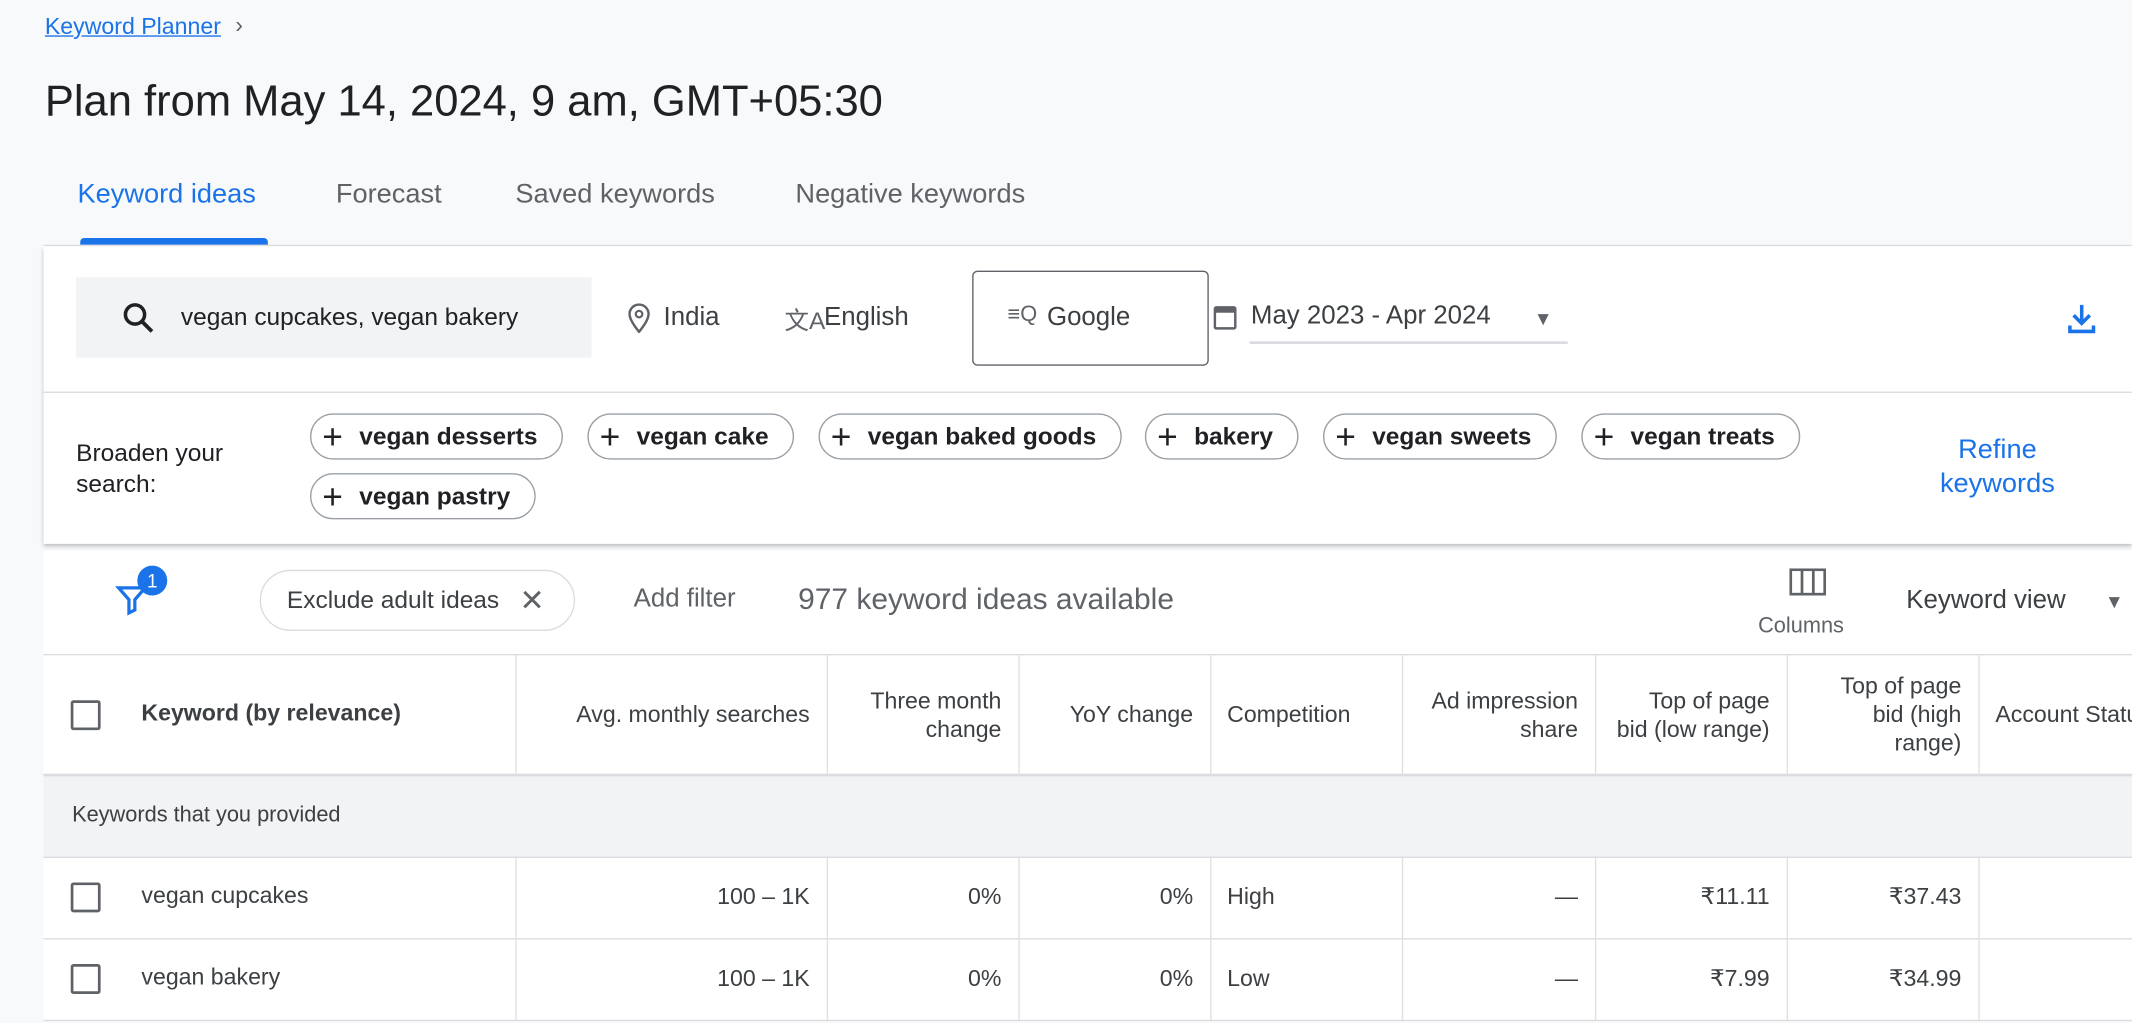  Describe the element at coordinates (448, 436) in the screenshot. I see `chip-label: vegan desserts` at that location.